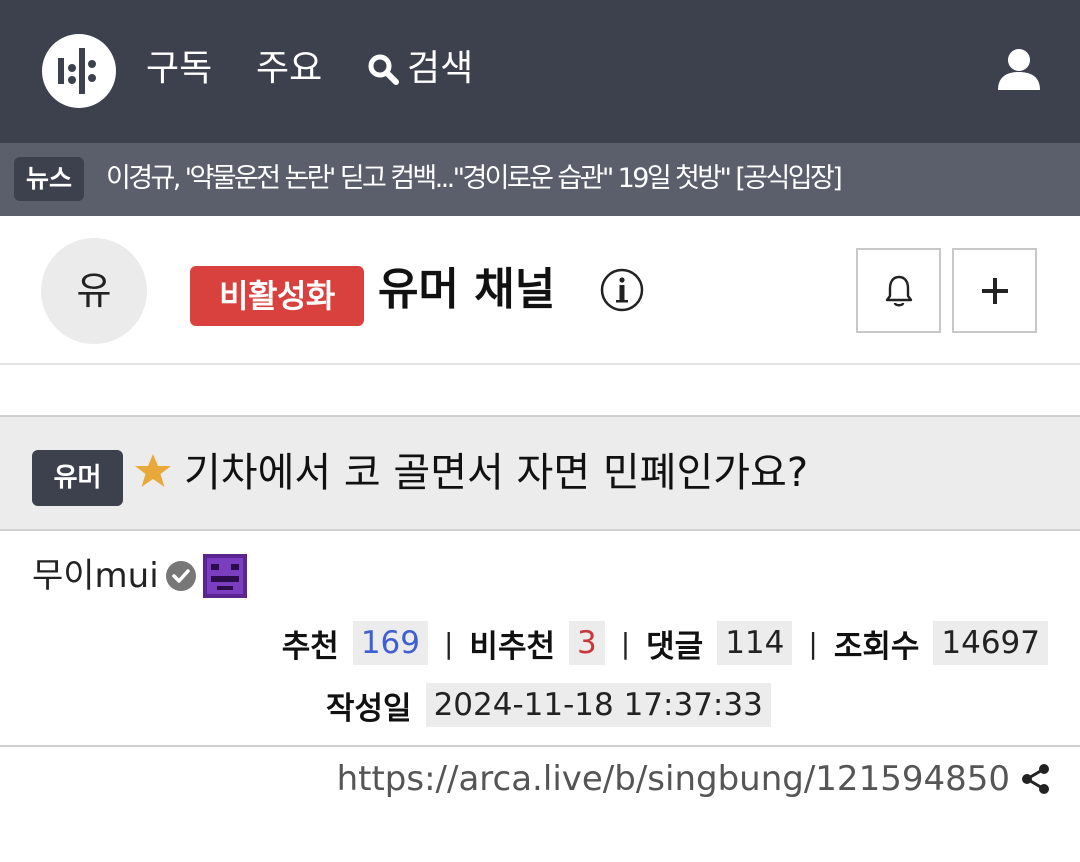 The height and width of the screenshot is (862, 1080). I want to click on subscribe-plus-button, so click(994, 290).